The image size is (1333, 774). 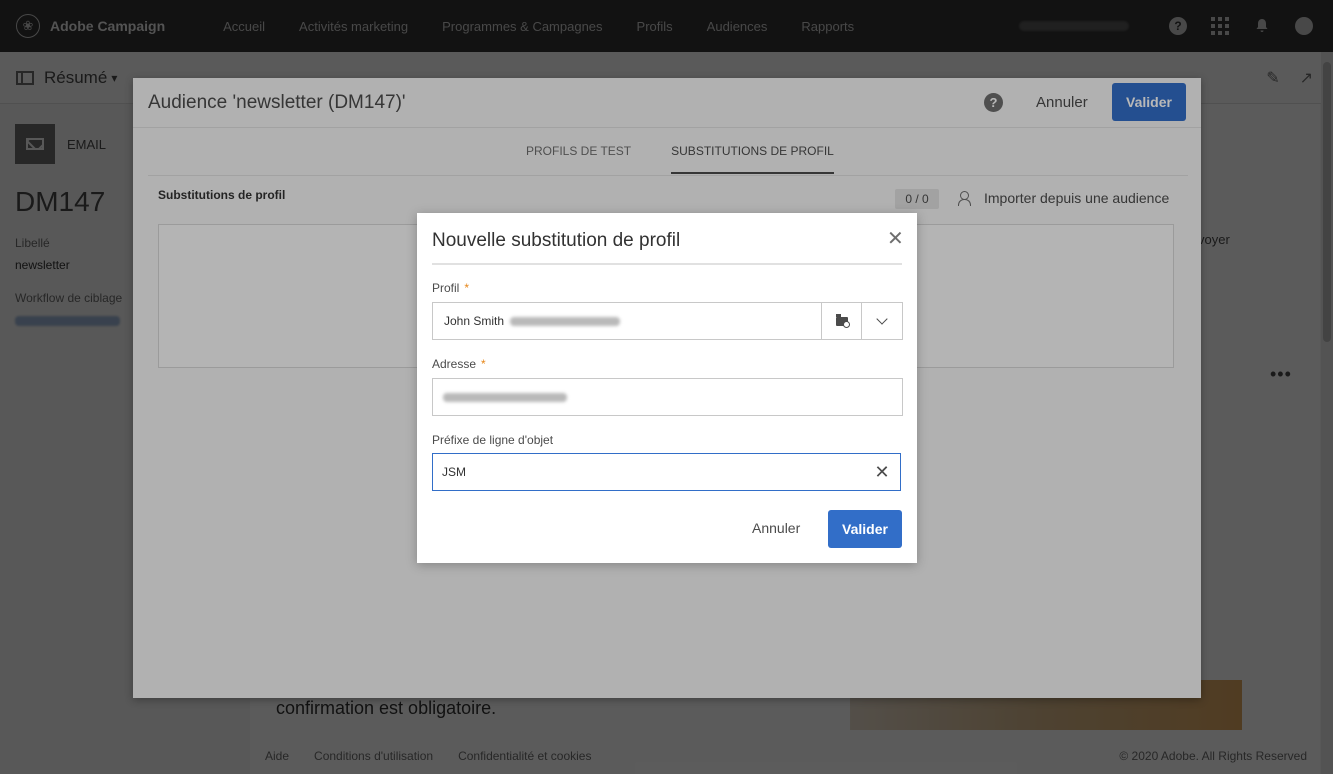 I want to click on profile-value: John Smith, so click(x=627, y=321).